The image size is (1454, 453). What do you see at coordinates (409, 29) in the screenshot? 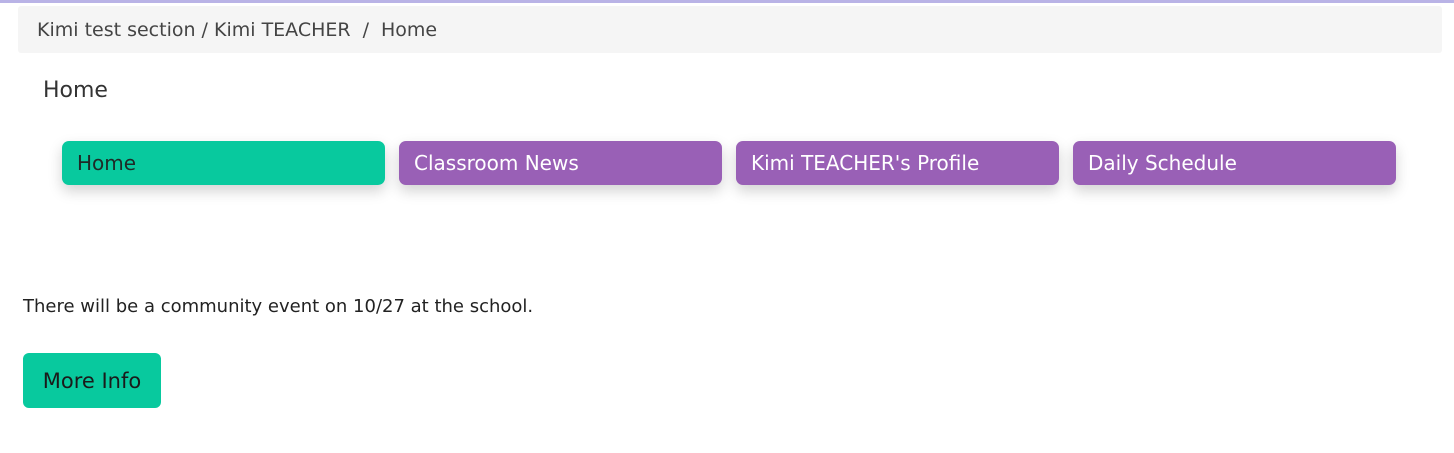
I see `breadcrumb-current: Home` at bounding box center [409, 29].